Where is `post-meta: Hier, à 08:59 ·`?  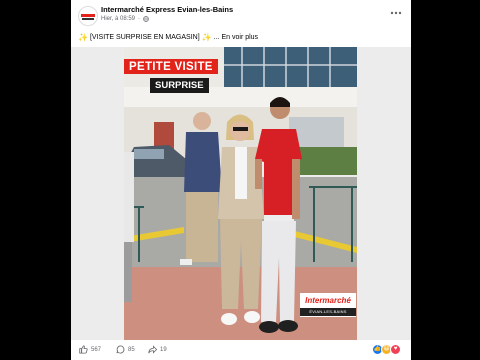
post-meta: Hier, à 08:59 · is located at coordinates (125, 19).